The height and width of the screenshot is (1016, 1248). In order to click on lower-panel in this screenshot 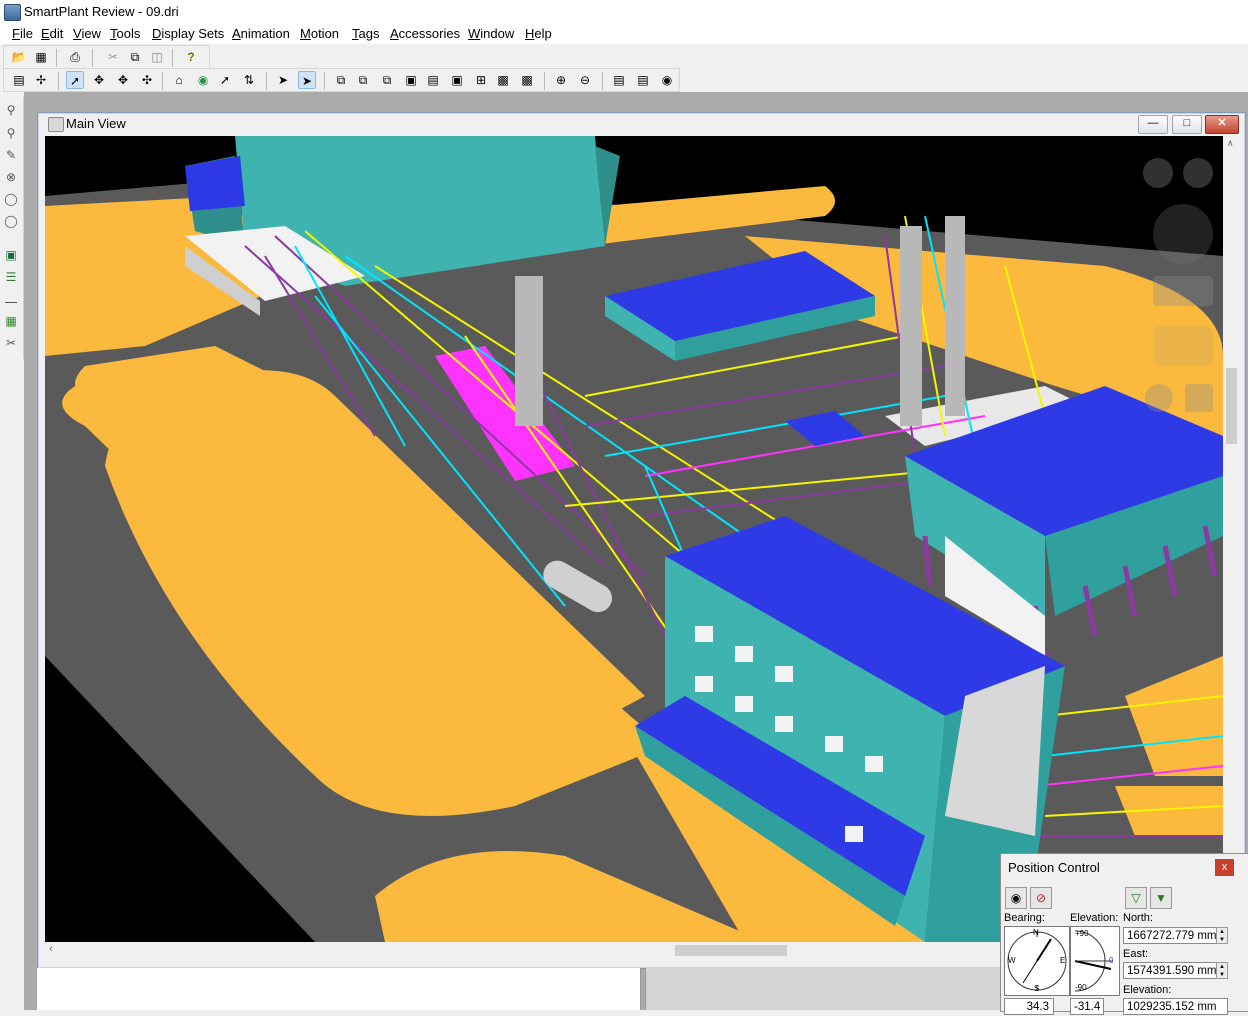, I will do `click(339, 989)`.